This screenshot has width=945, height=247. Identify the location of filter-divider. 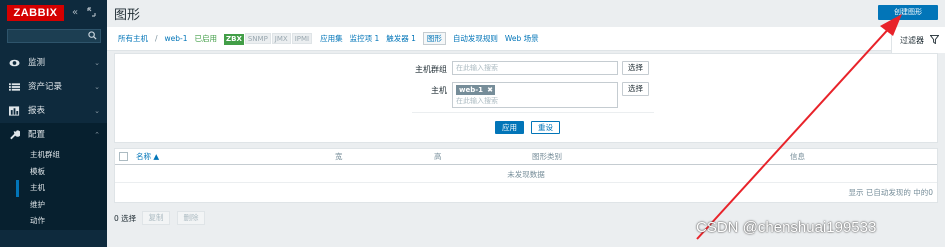
(533, 112).